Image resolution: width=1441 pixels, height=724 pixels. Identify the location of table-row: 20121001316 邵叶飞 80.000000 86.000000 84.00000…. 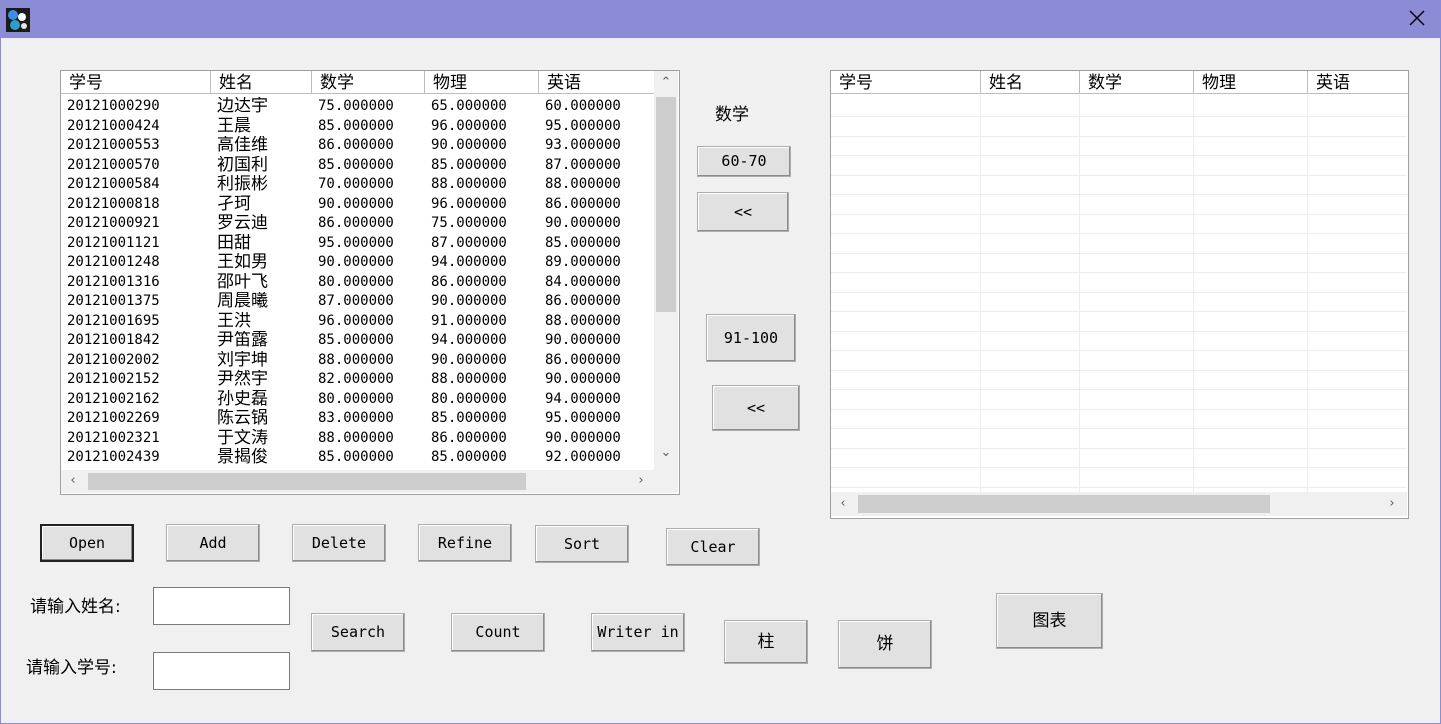
(357, 283).